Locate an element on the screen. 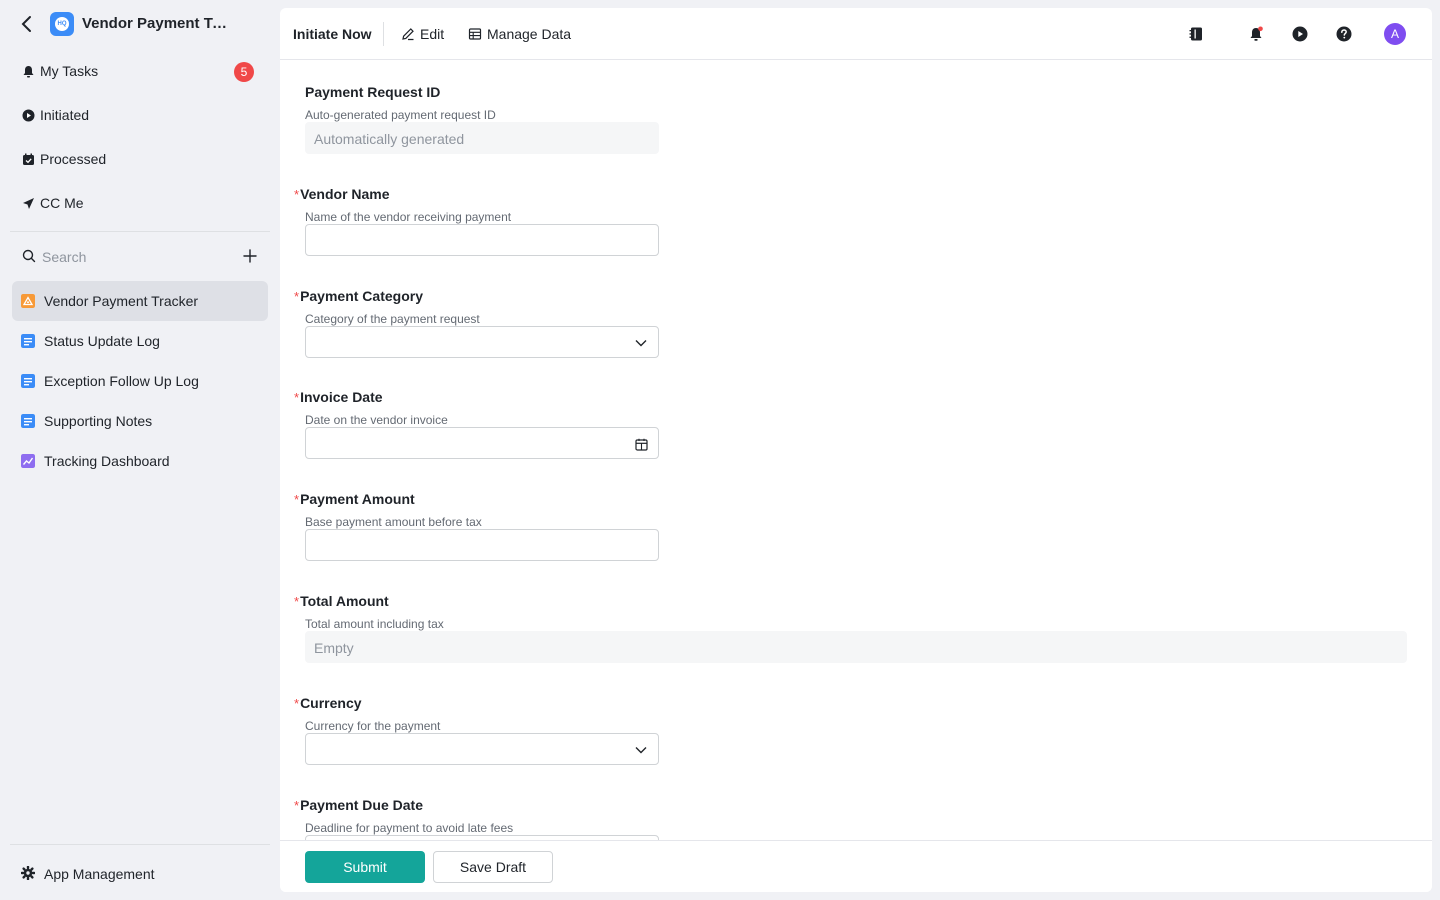  field-label: *Total Amount is located at coordinates (341, 601).